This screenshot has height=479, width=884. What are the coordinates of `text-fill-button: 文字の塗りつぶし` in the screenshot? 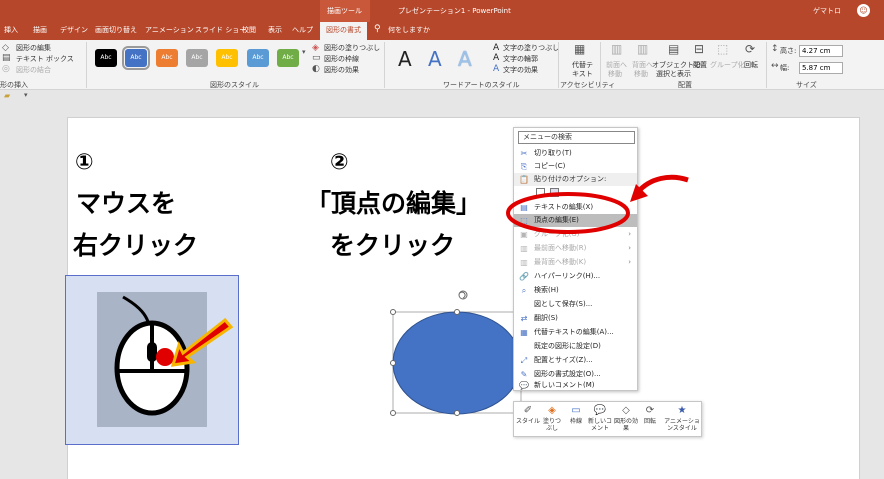 It's located at (531, 48).